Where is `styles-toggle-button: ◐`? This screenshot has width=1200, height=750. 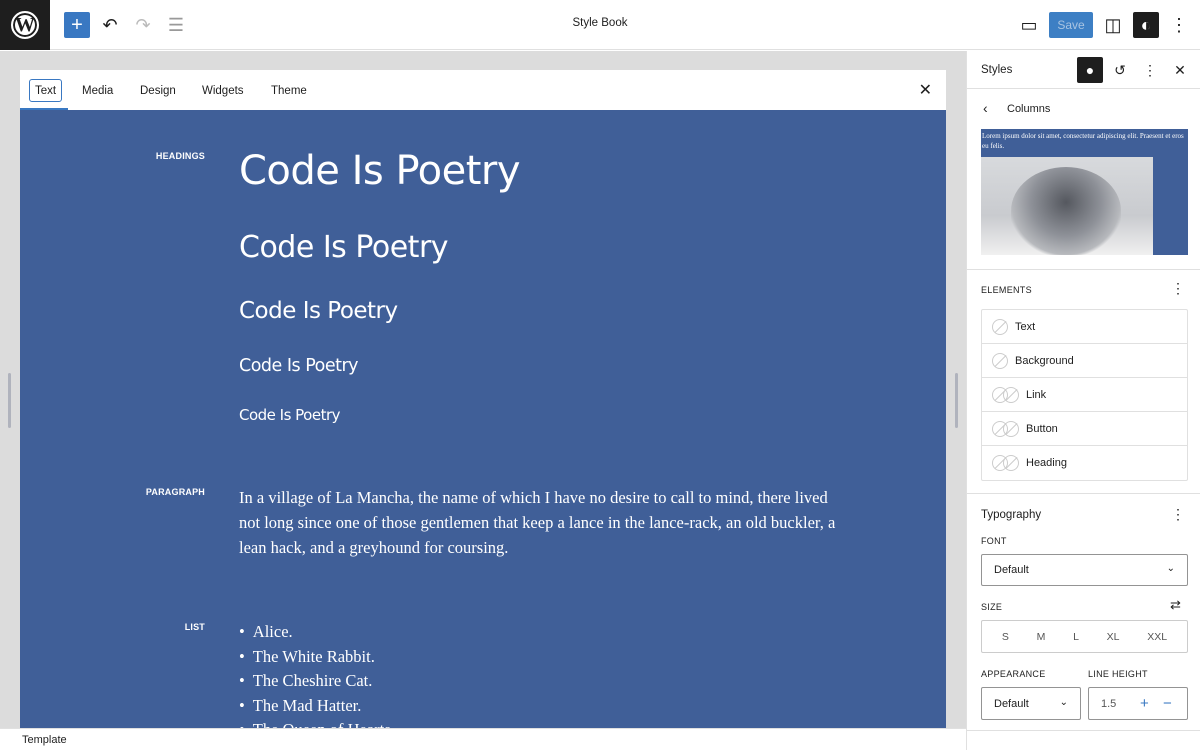
styles-toggle-button: ◐ is located at coordinates (1146, 25).